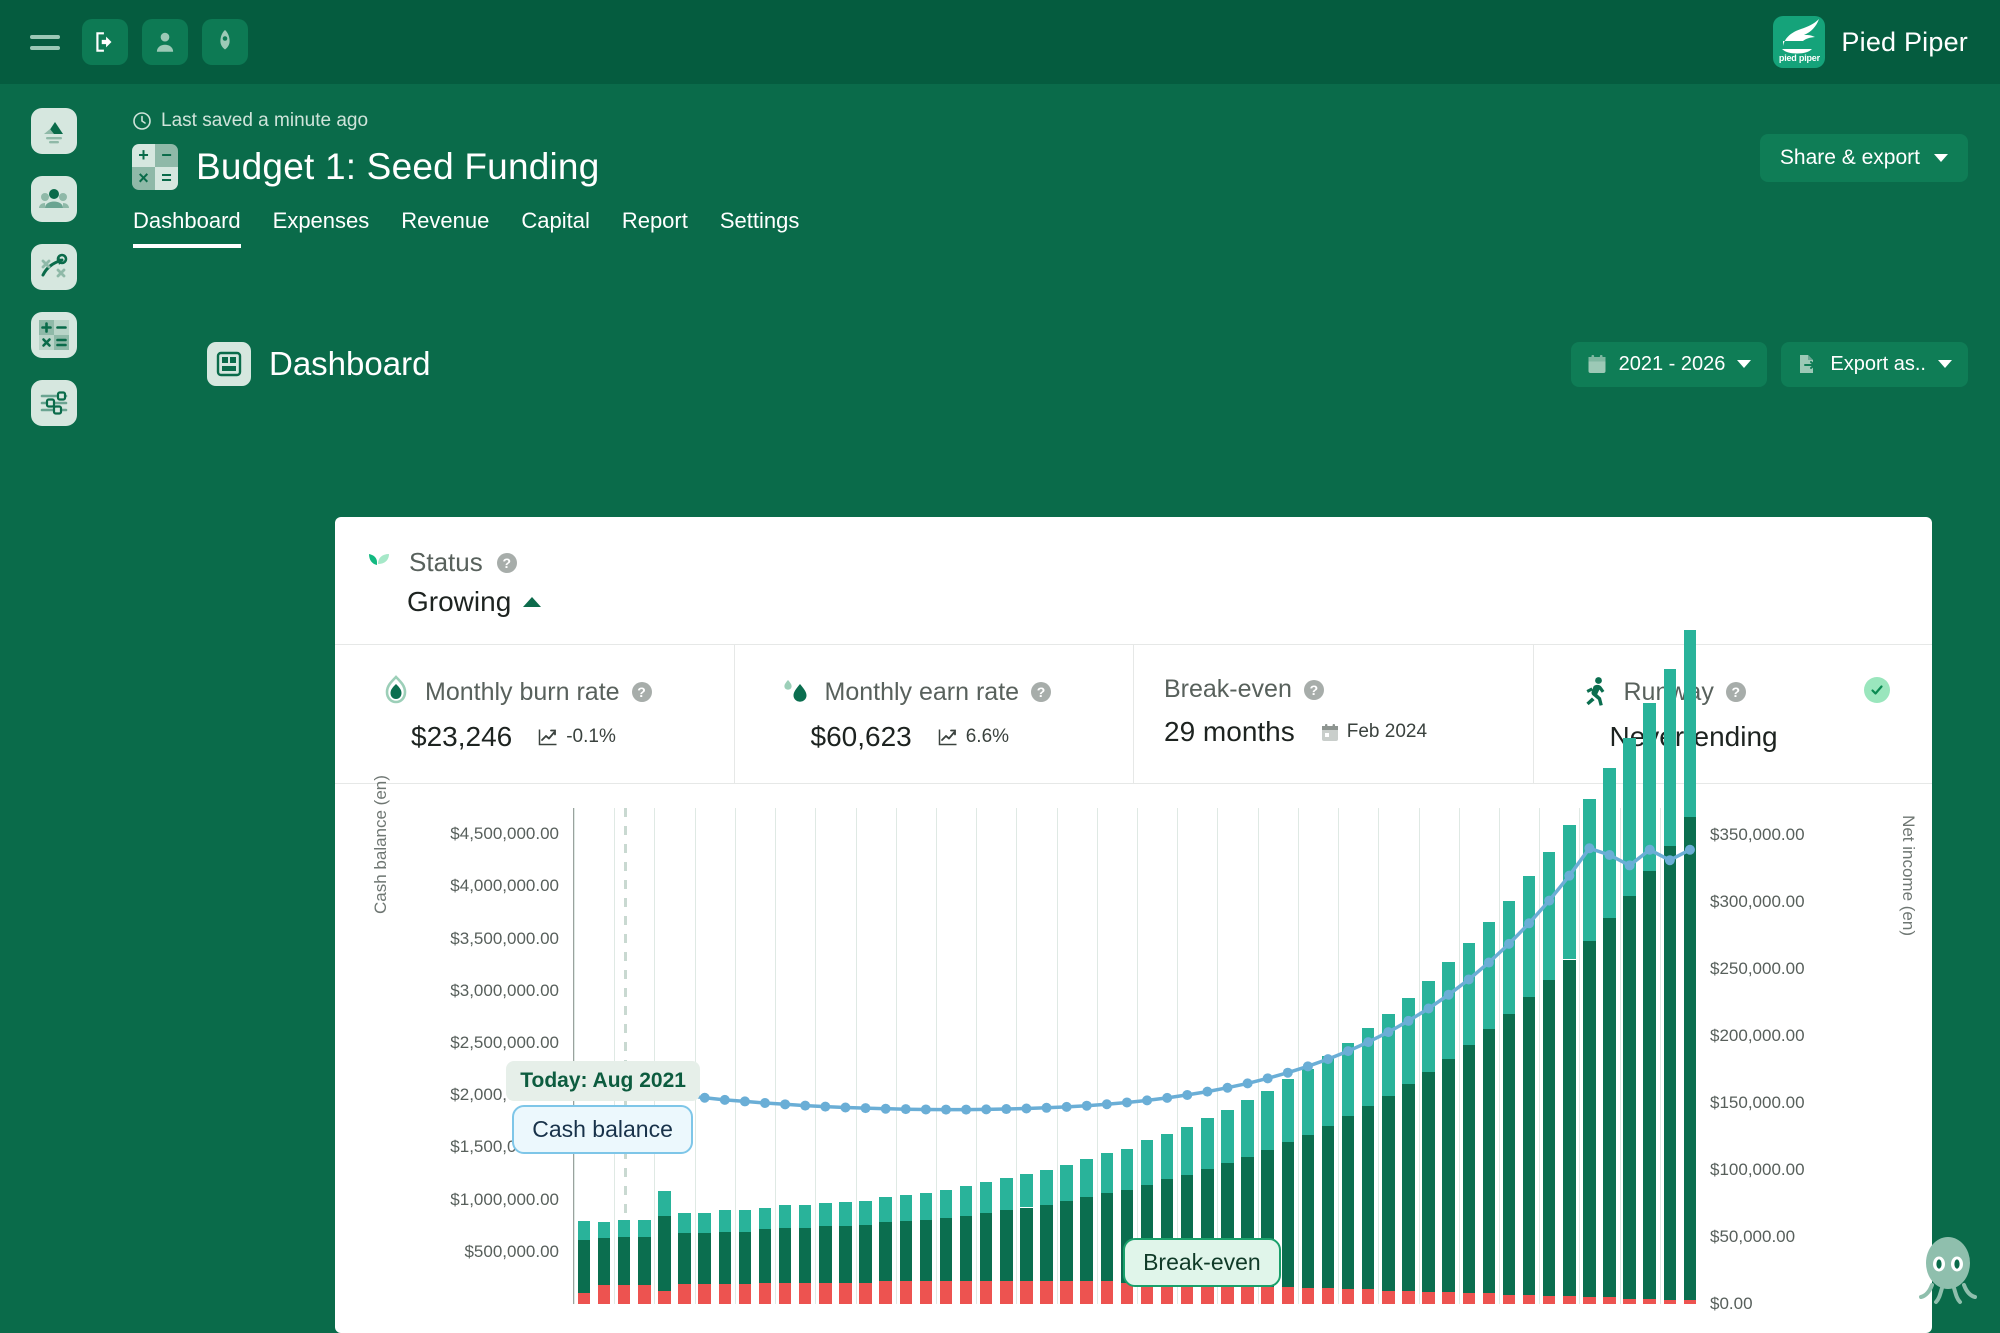 This screenshot has height=1333, width=2000. I want to click on brand-name: Pied Piper, so click(1904, 41).